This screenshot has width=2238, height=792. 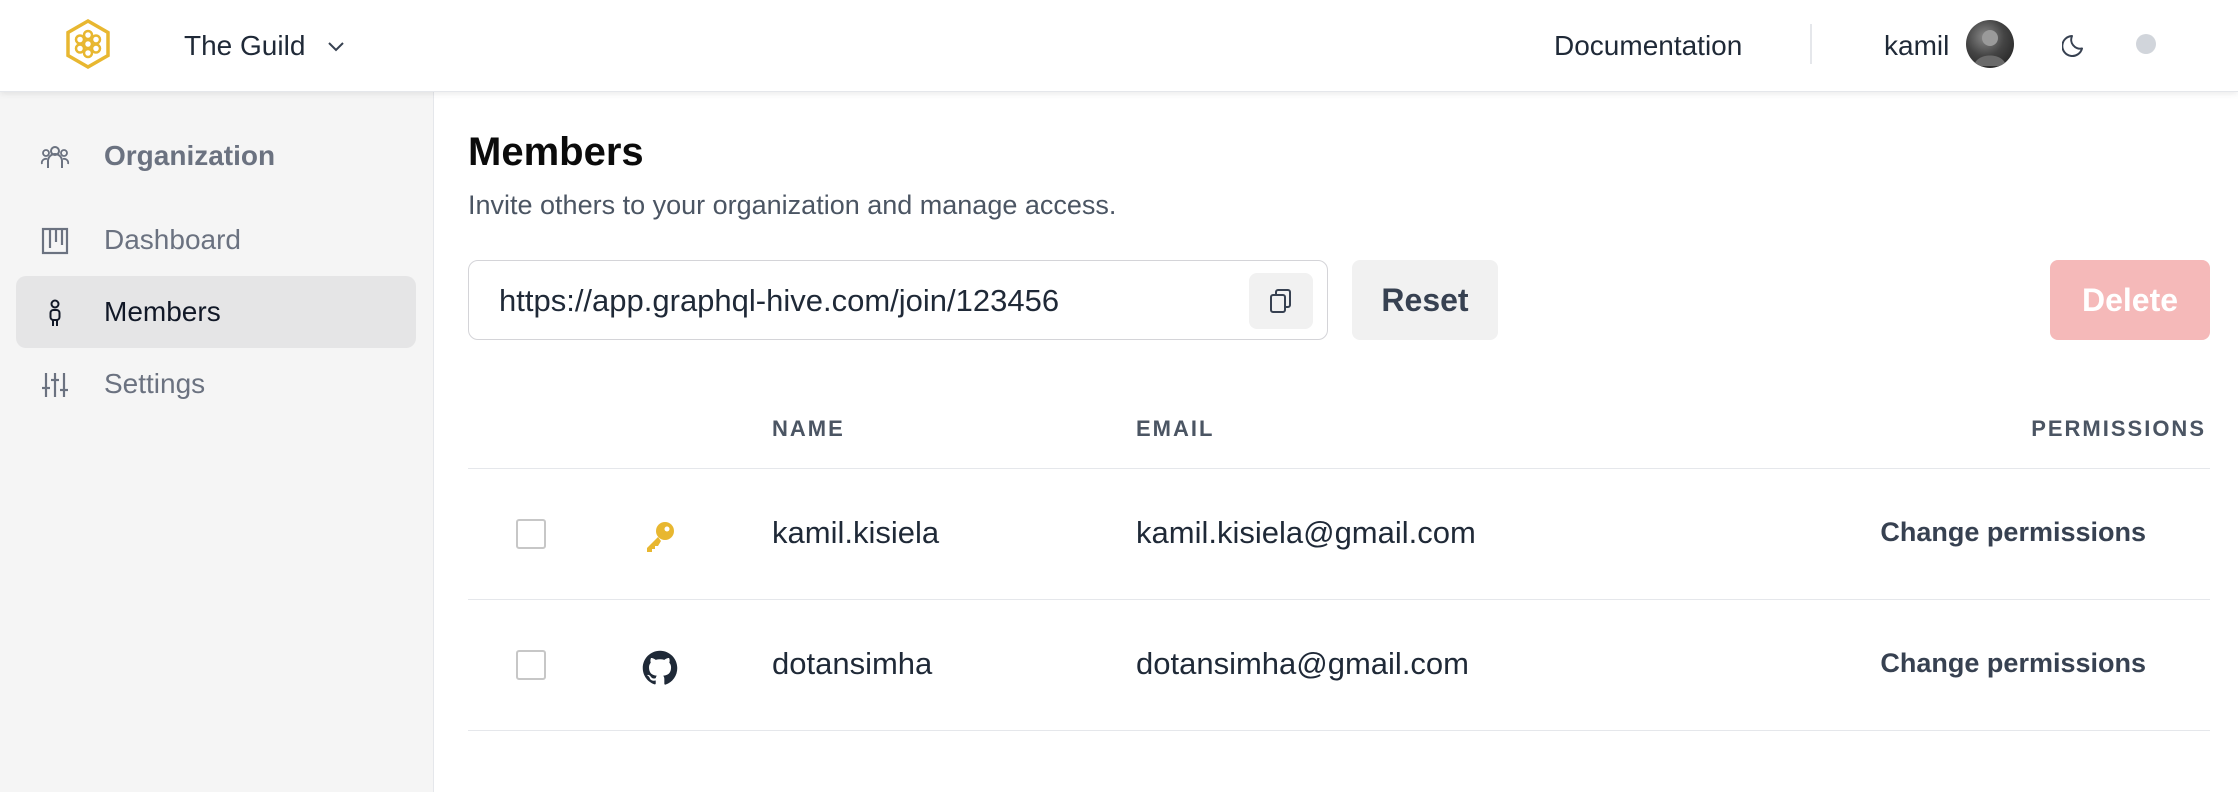 What do you see at coordinates (162, 311) in the screenshot?
I see `sidebar-item-label: Members` at bounding box center [162, 311].